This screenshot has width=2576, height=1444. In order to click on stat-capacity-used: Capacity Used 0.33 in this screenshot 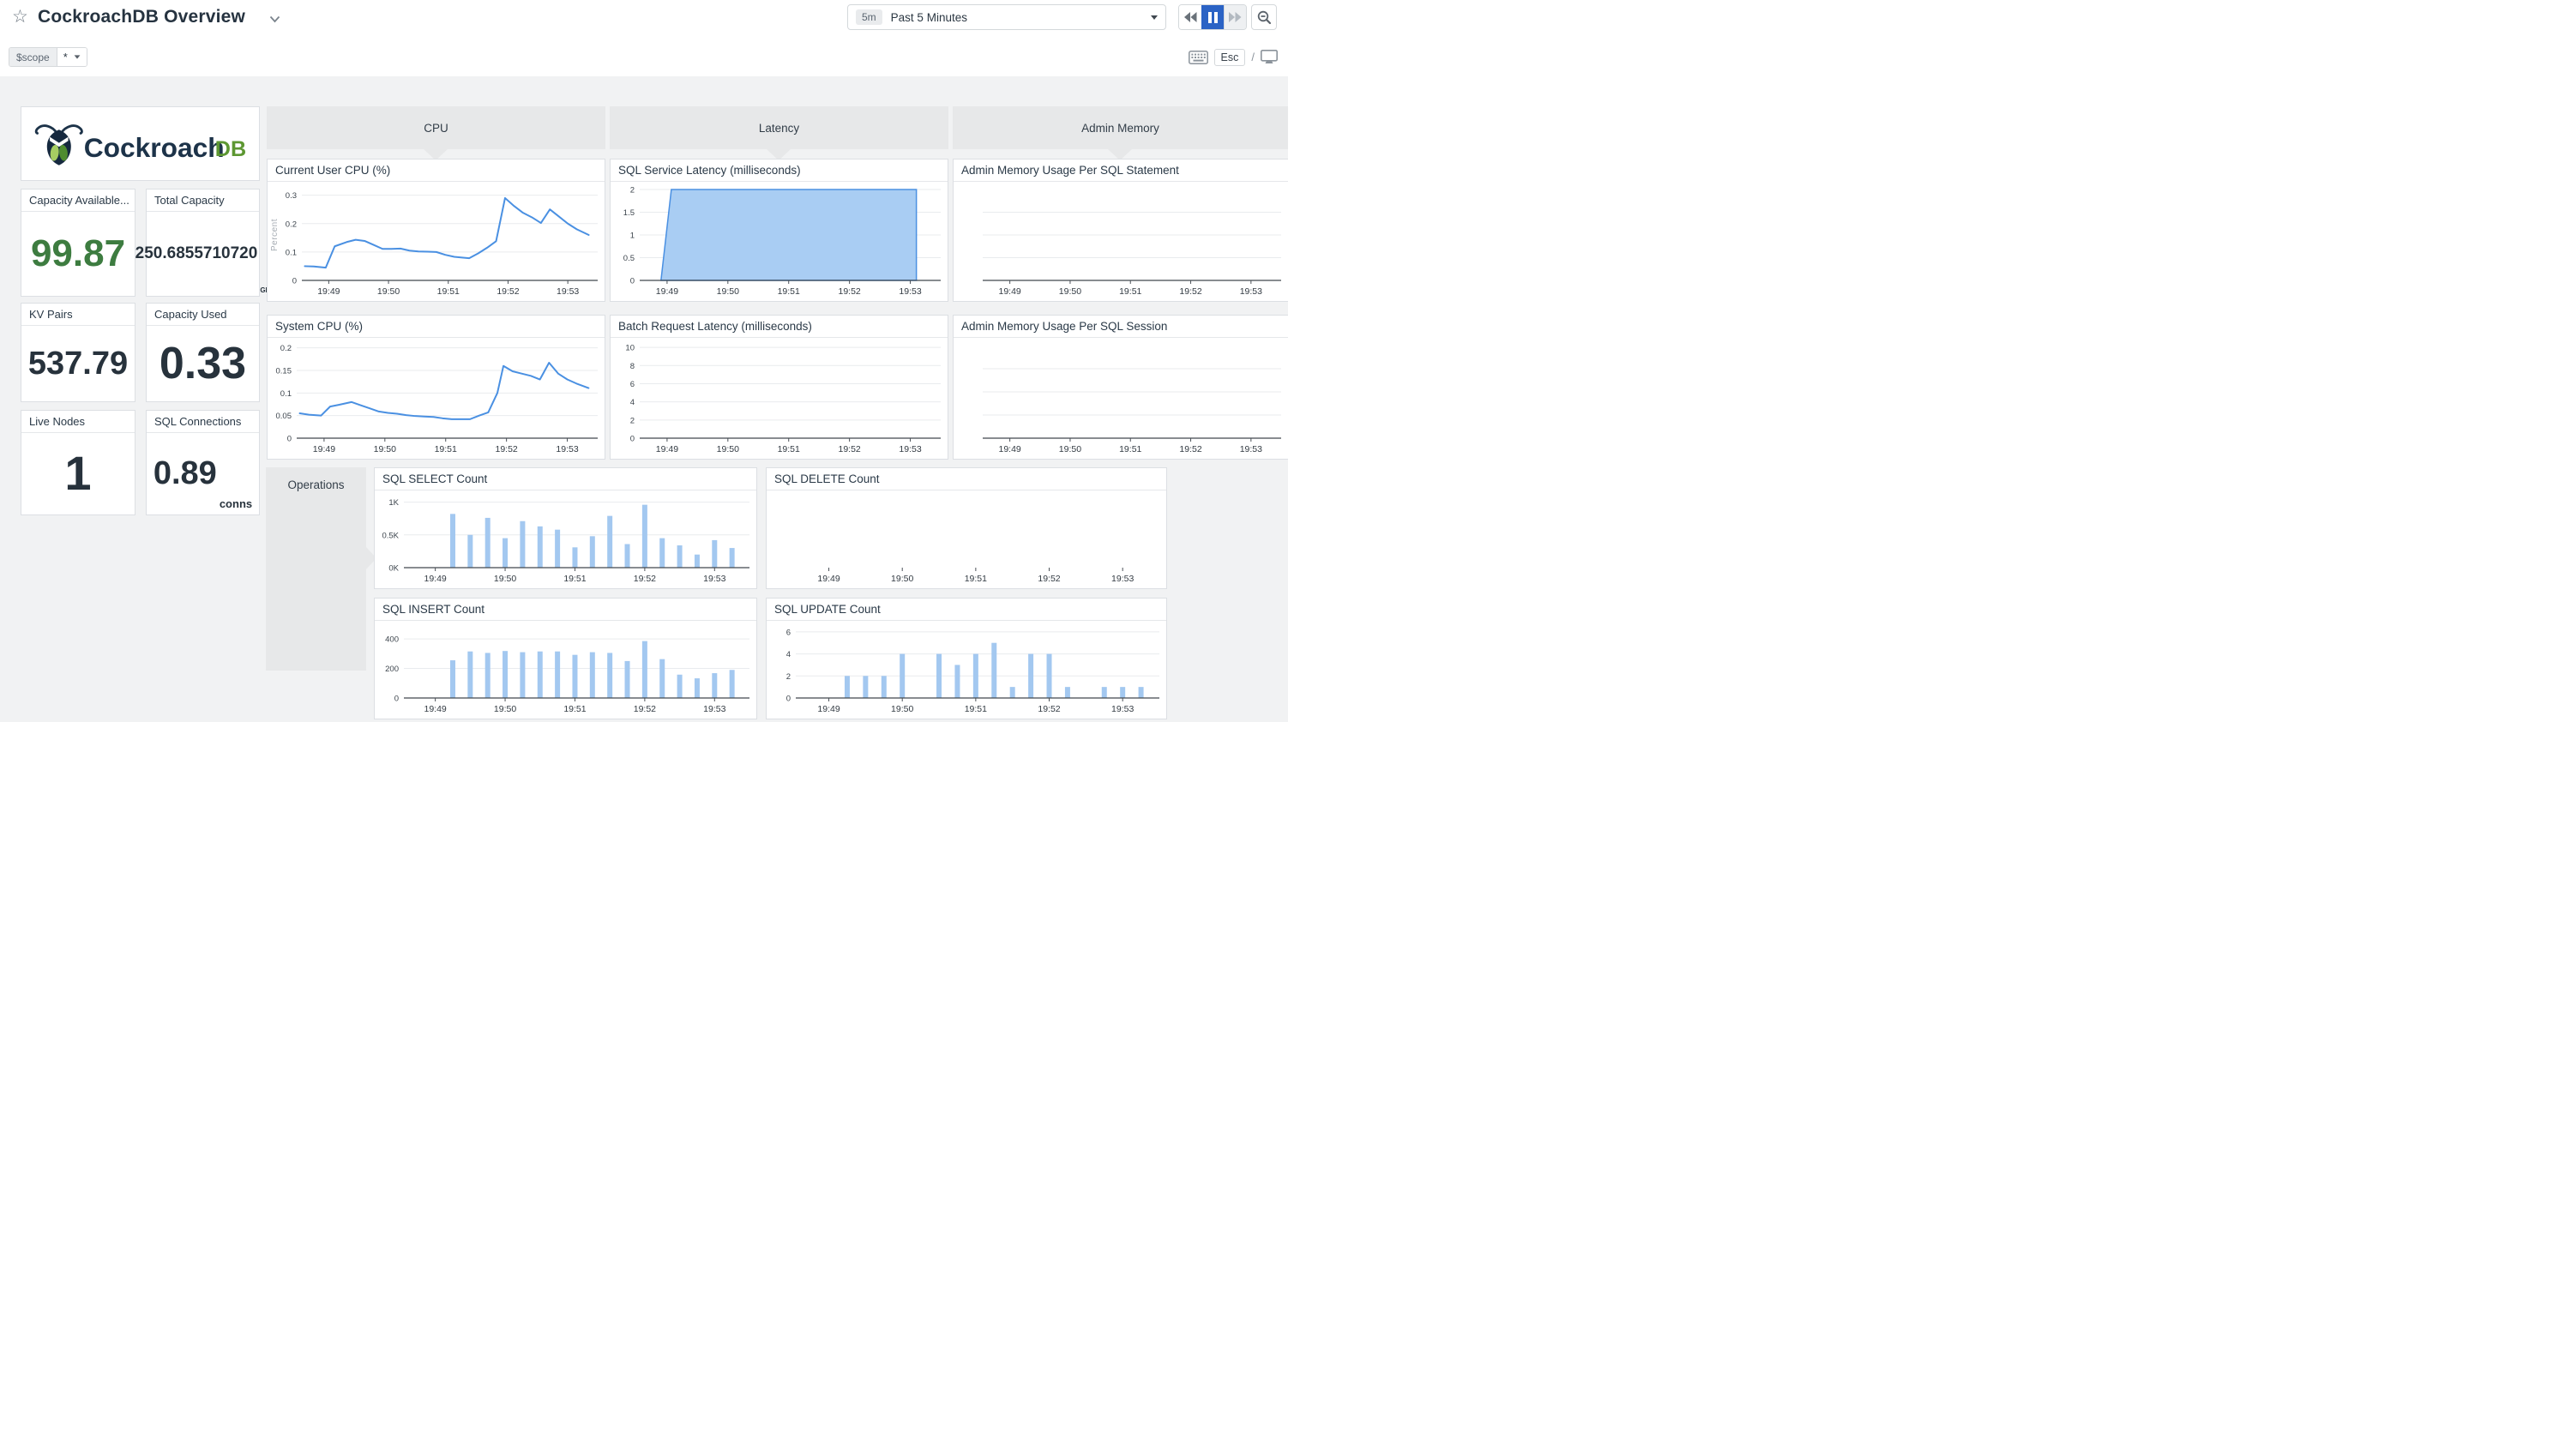, I will do `click(203, 352)`.